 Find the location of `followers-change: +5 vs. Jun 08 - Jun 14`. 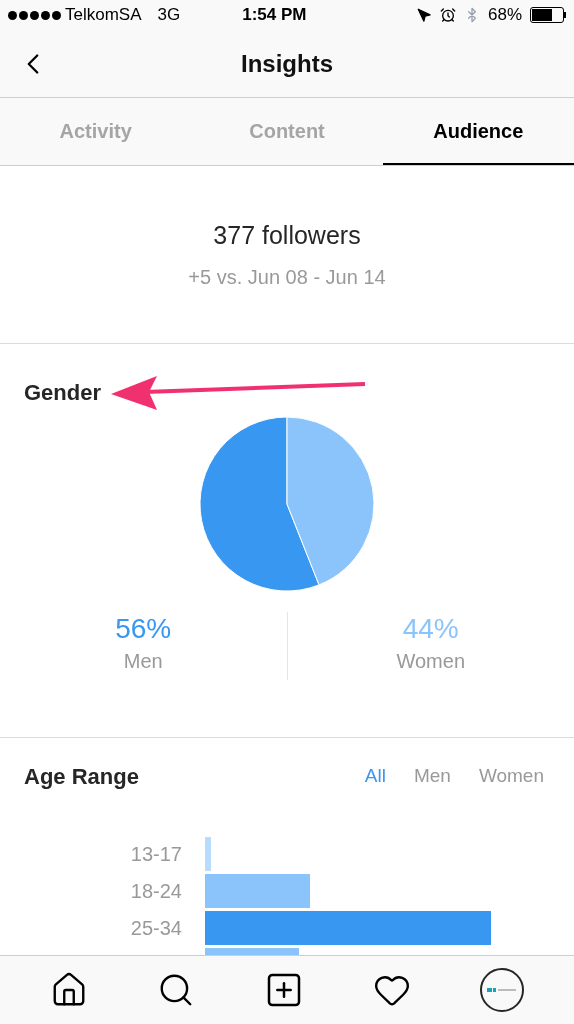

followers-change: +5 vs. Jun 08 - Jun 14 is located at coordinates (287, 278).